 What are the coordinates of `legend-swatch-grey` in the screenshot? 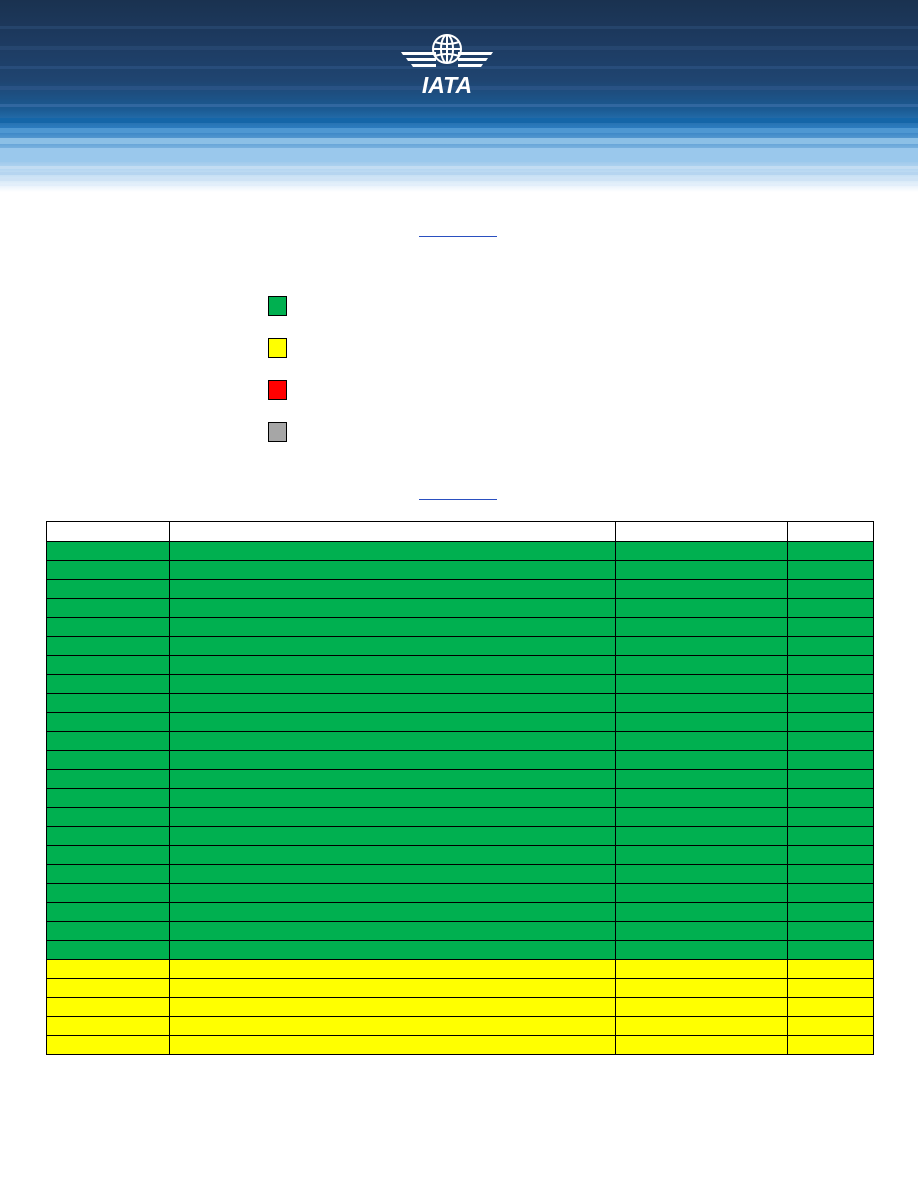 It's located at (277, 432).